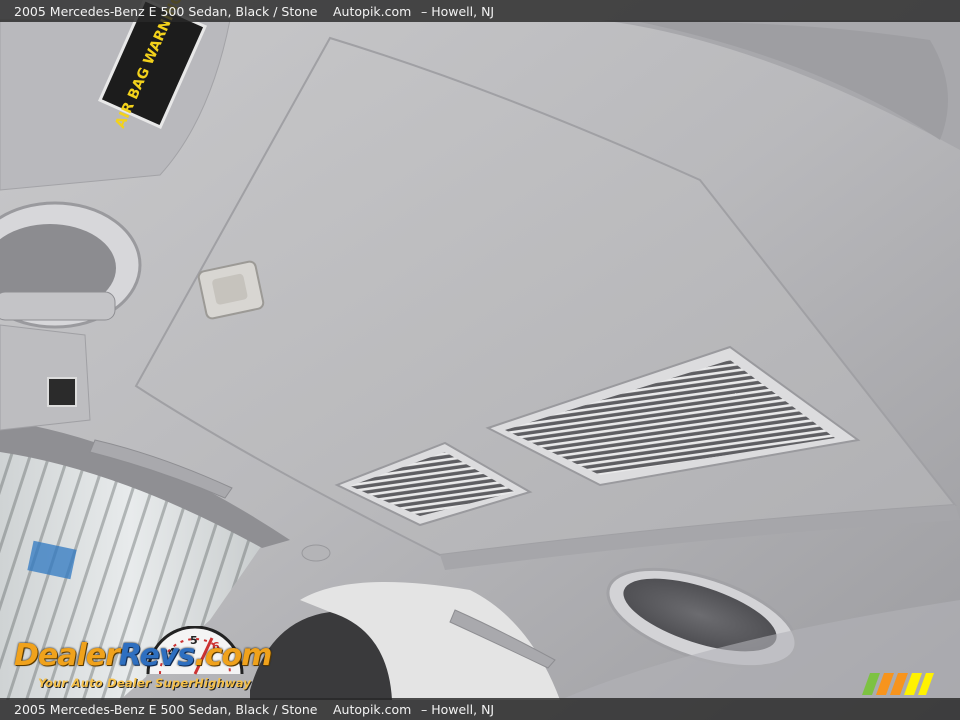 This screenshot has height=720, width=960. Describe the element at coordinates (233, 655) in the screenshot. I see `logo-brand-suffix: .com` at that location.